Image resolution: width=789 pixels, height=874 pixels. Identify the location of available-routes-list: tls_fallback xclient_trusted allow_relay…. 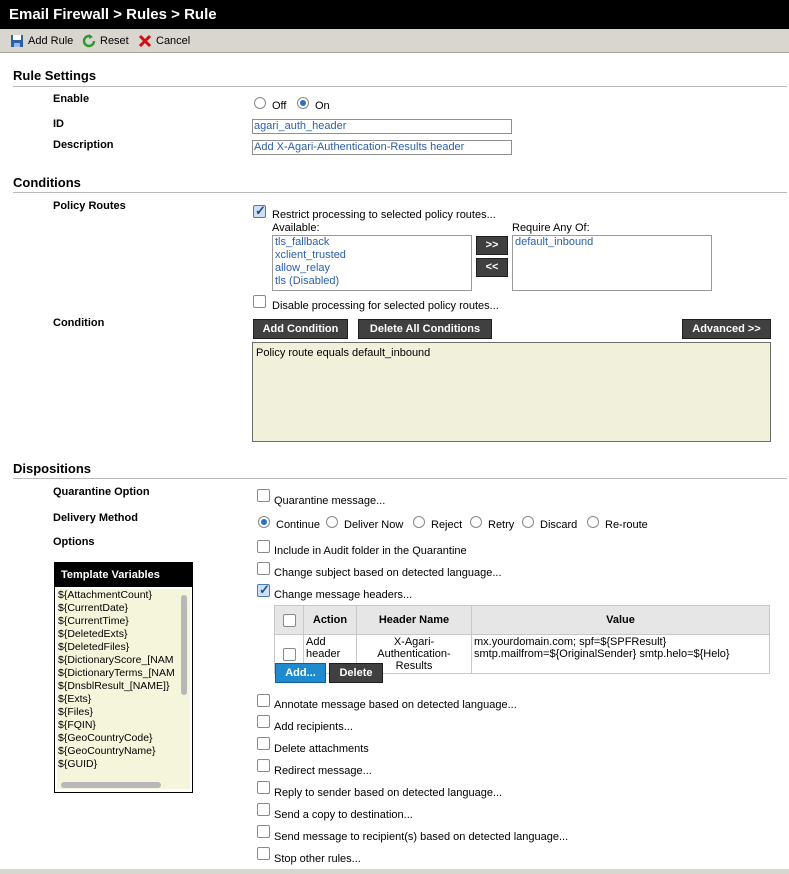
(372, 263).